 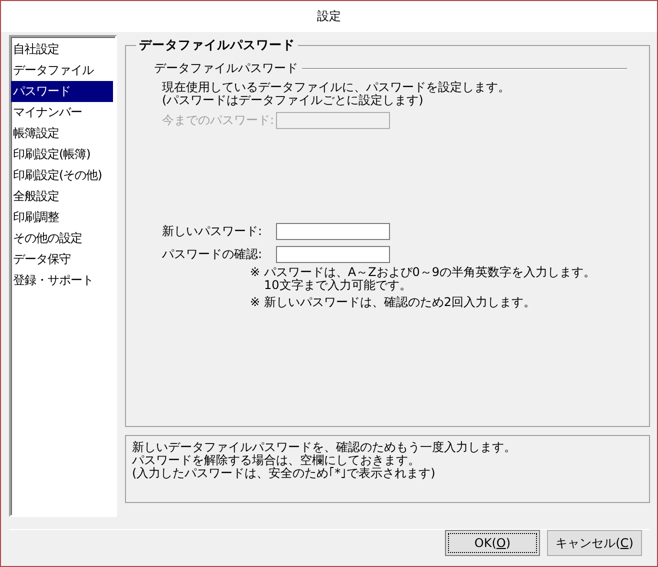 What do you see at coordinates (62, 238) in the screenshot?
I see `sidebar-item: その他の設定` at bounding box center [62, 238].